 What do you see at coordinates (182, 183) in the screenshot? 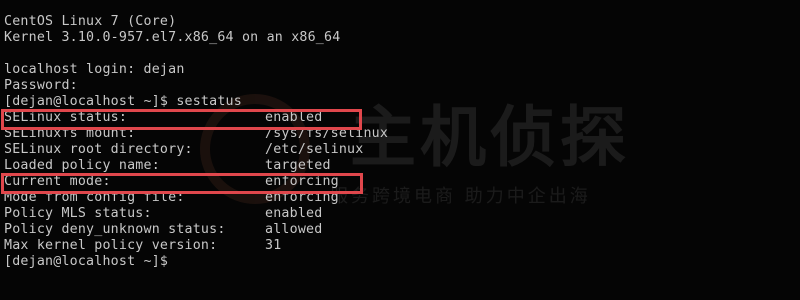
I see `highlight-current-mode` at bounding box center [182, 183].